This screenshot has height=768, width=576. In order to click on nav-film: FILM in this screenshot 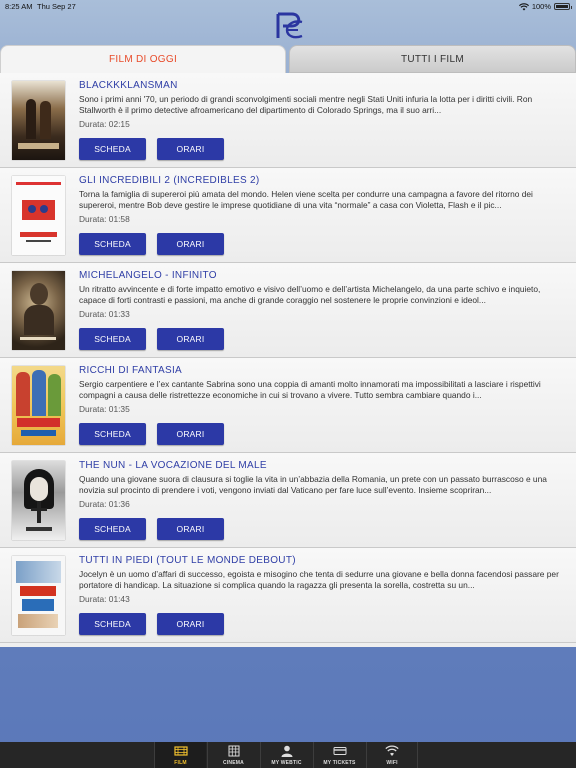, I will do `click(180, 755)`.